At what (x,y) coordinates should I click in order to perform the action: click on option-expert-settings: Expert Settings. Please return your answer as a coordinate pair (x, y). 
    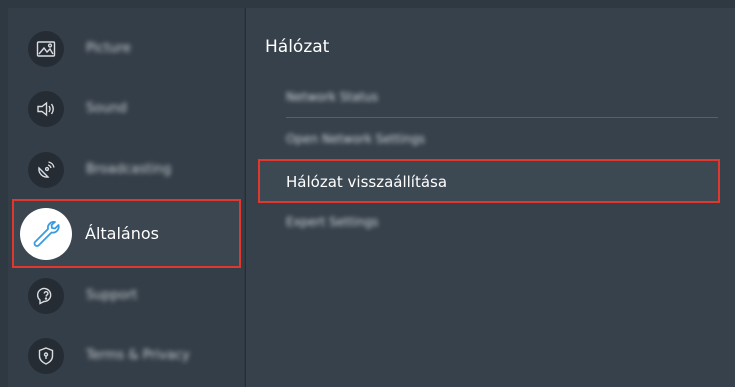
    Looking at the image, I should click on (489, 224).